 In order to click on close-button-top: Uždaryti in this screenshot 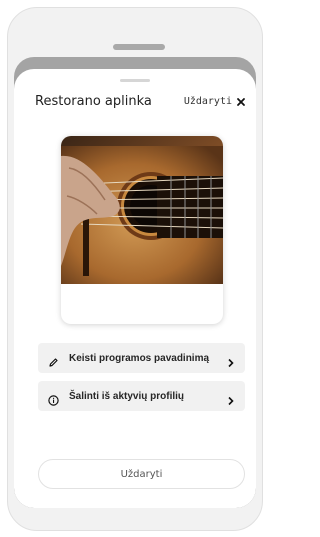, I will do `click(215, 101)`.